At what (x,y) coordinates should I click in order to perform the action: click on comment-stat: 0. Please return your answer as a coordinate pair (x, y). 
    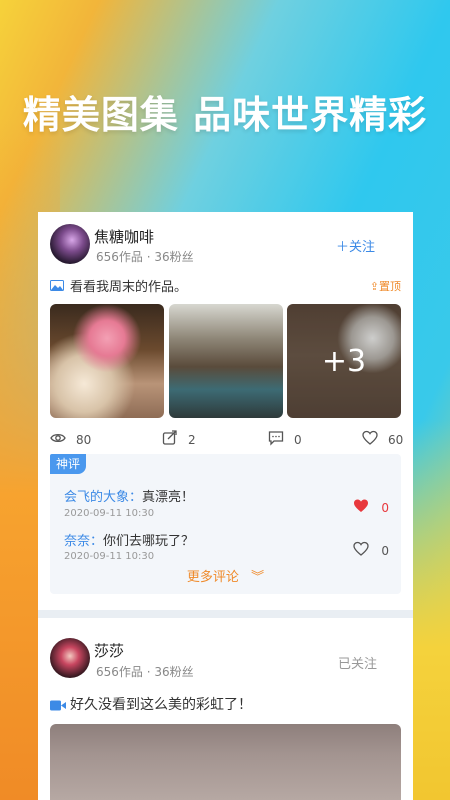
    Looking at the image, I should click on (285, 439).